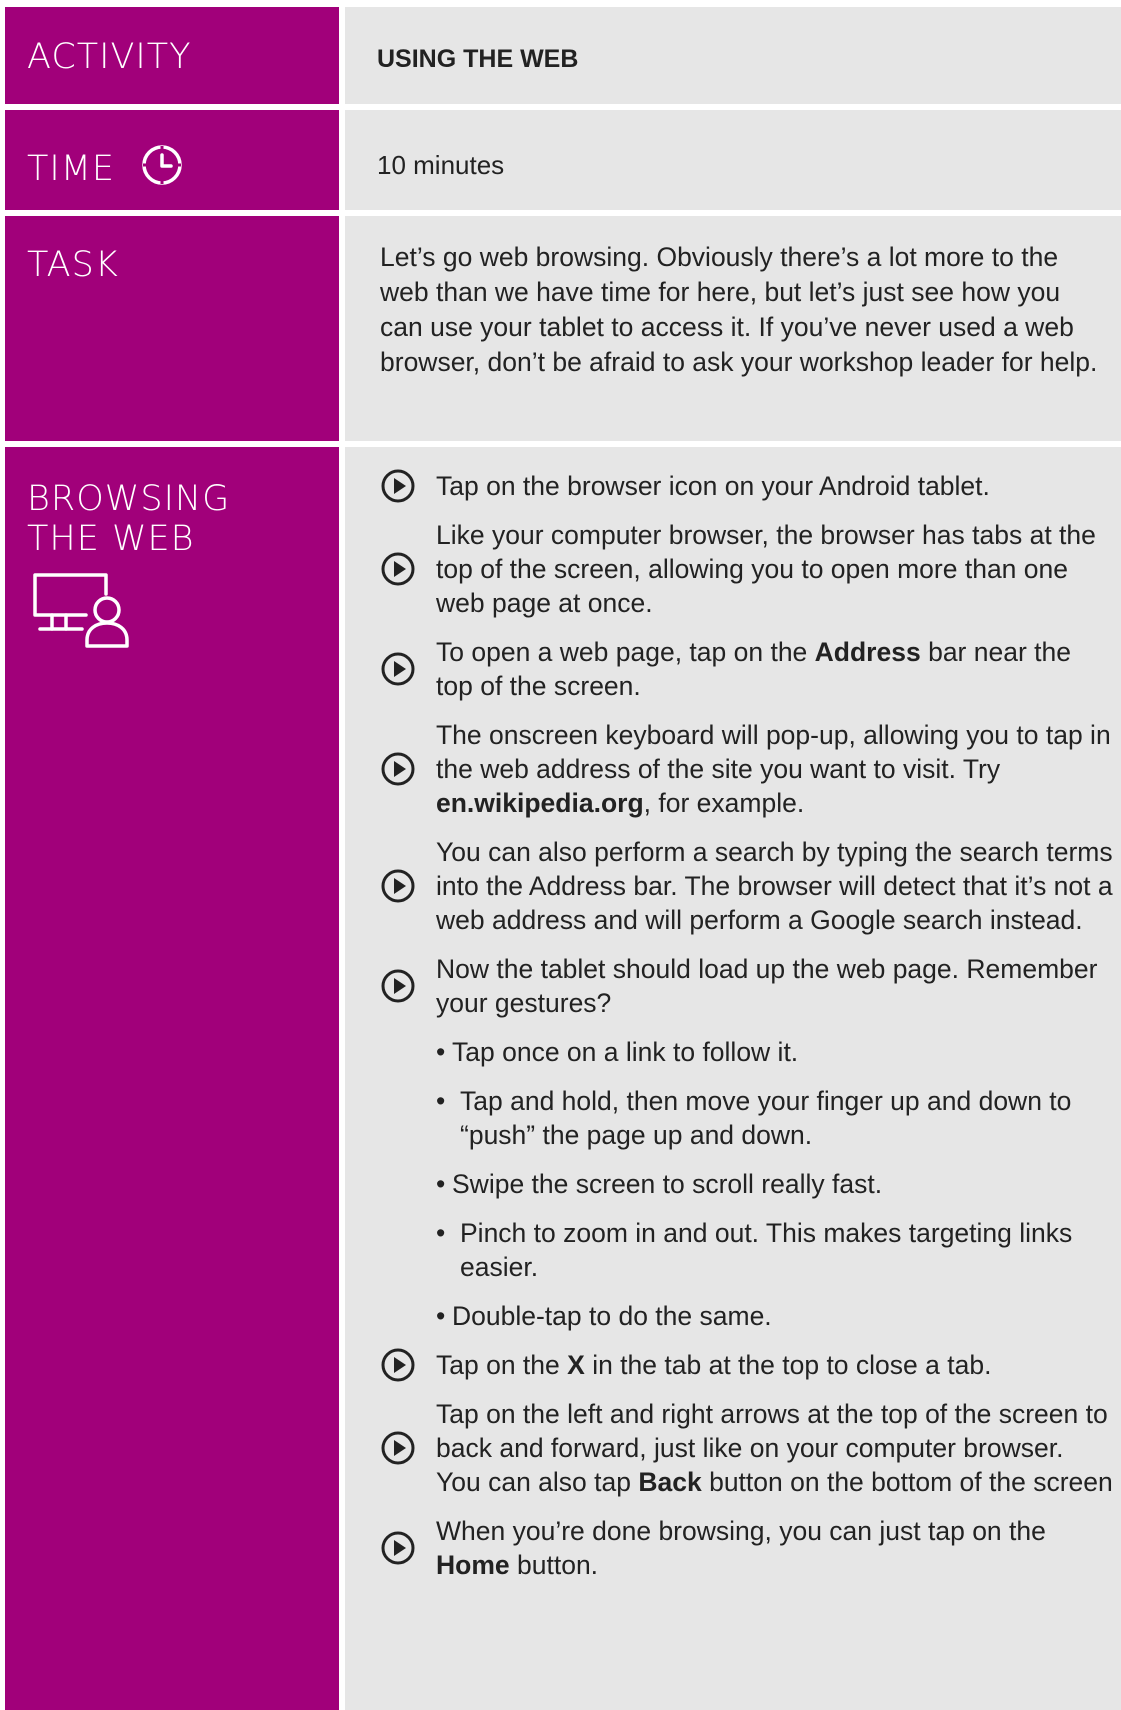 The image size is (1121, 1710). Describe the element at coordinates (81, 610) in the screenshot. I see `computer-user-icon` at that location.